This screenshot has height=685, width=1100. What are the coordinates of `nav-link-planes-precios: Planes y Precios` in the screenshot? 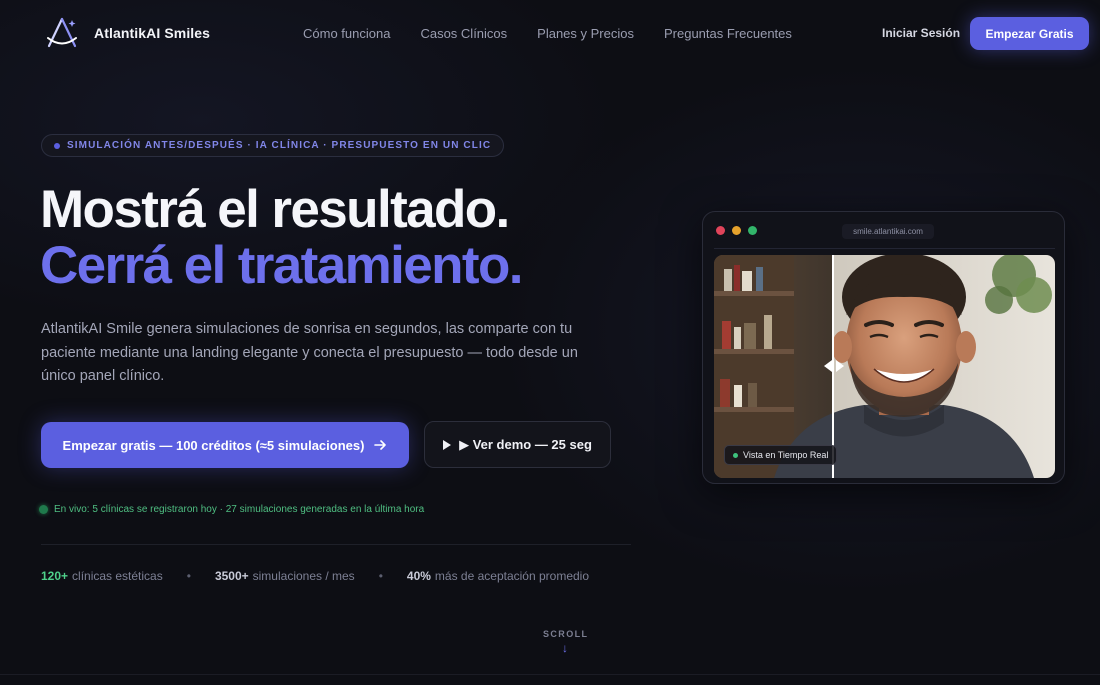 It's located at (585, 33).